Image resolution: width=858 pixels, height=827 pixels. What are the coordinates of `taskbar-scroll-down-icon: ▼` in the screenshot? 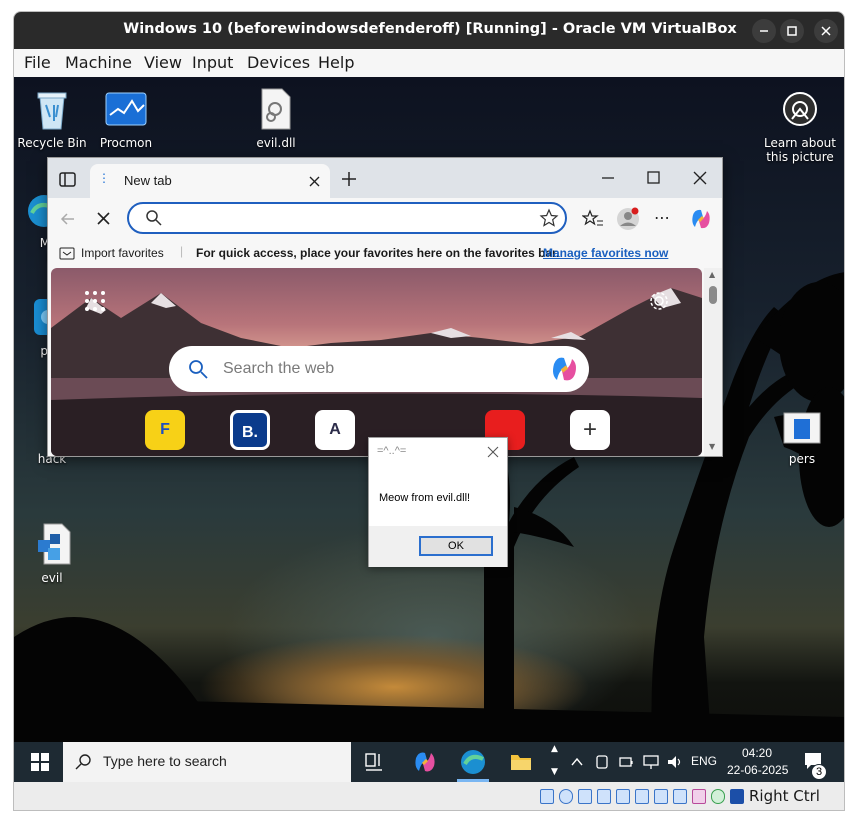 It's located at (554, 772).